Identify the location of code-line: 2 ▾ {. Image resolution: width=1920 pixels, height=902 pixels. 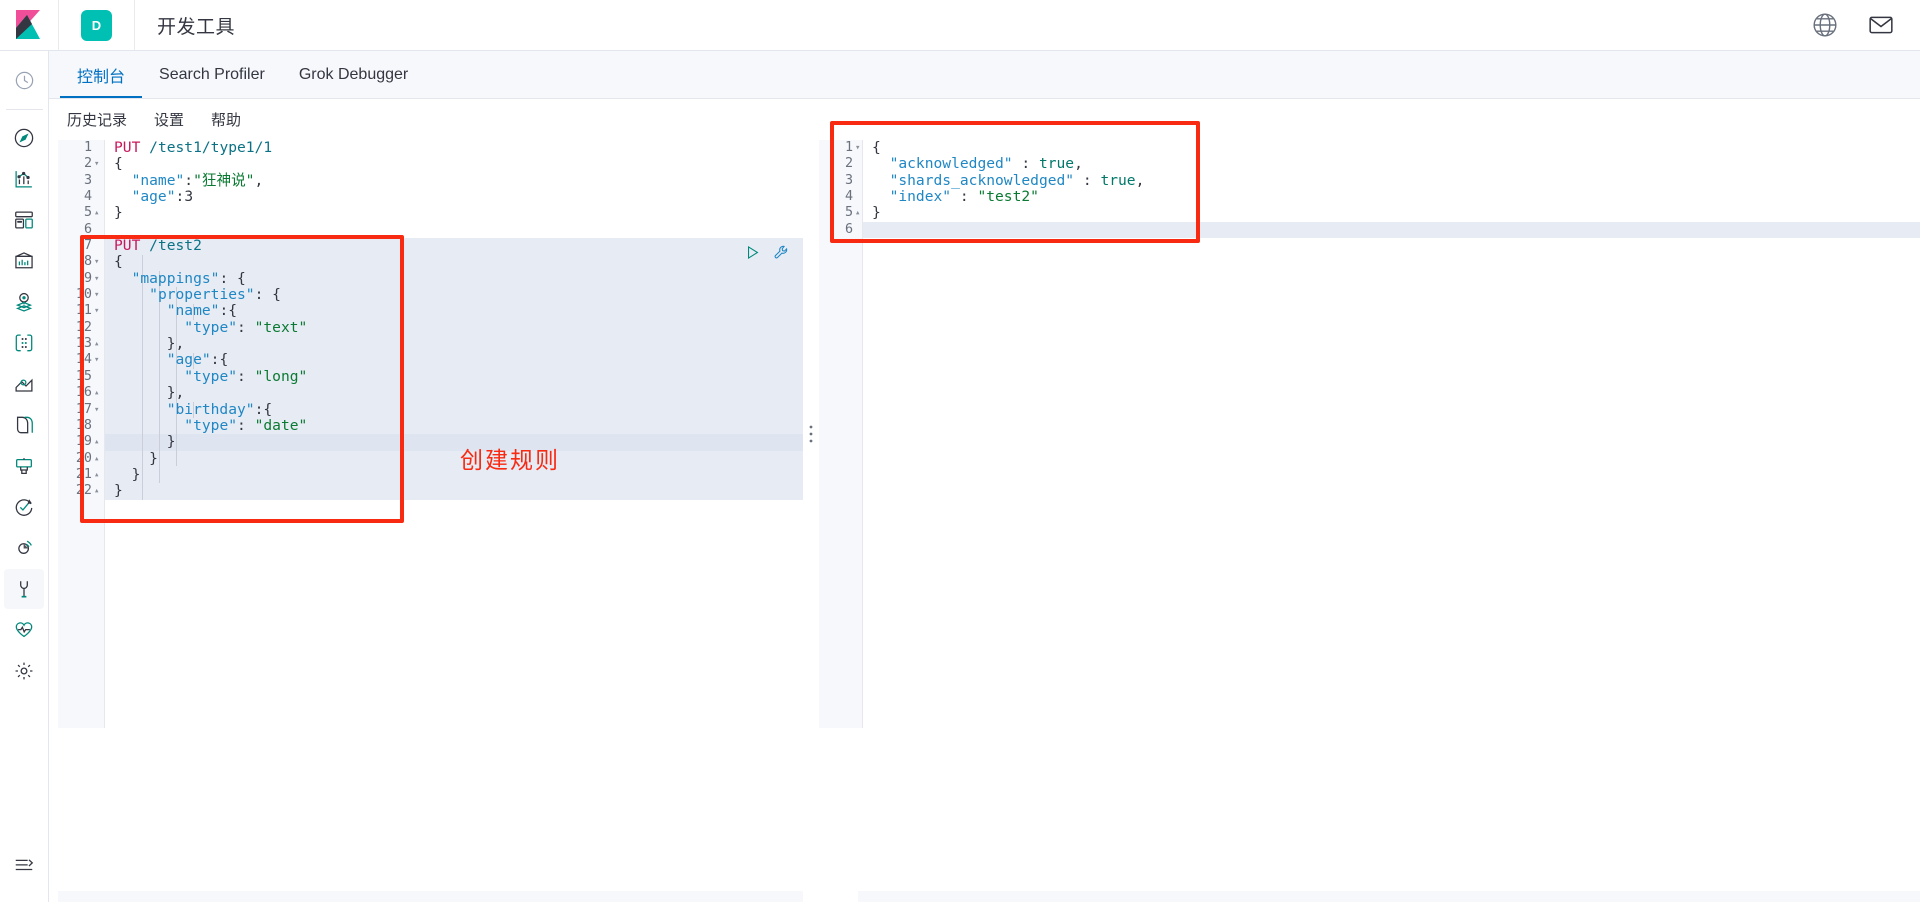
(430, 164).